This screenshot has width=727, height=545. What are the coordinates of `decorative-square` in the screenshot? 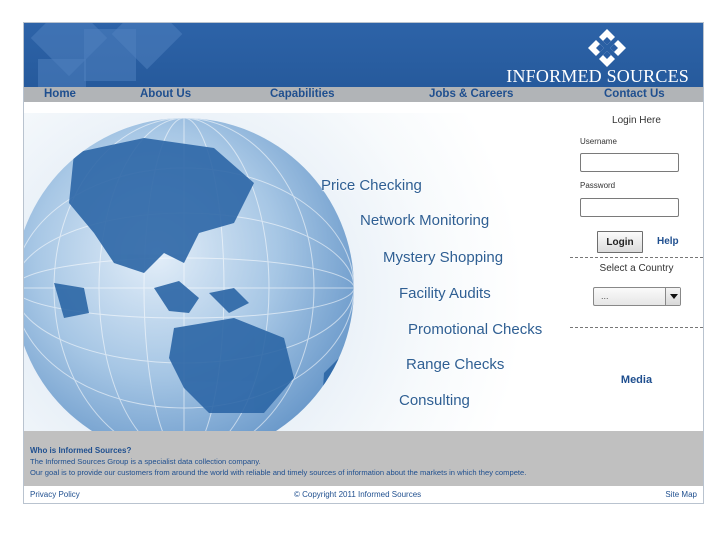 It's located at (62, 73).